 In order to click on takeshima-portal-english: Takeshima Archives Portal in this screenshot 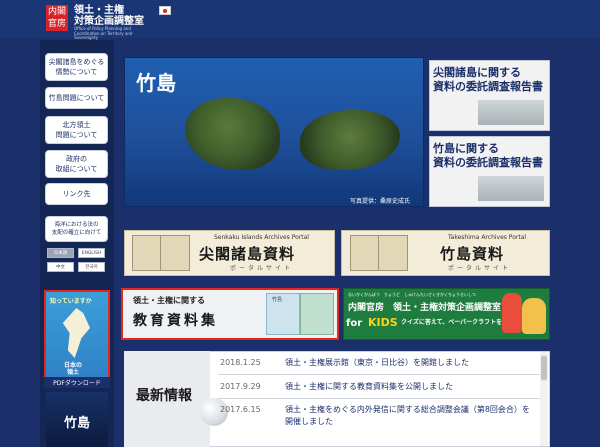, I will do `click(487, 237)`.